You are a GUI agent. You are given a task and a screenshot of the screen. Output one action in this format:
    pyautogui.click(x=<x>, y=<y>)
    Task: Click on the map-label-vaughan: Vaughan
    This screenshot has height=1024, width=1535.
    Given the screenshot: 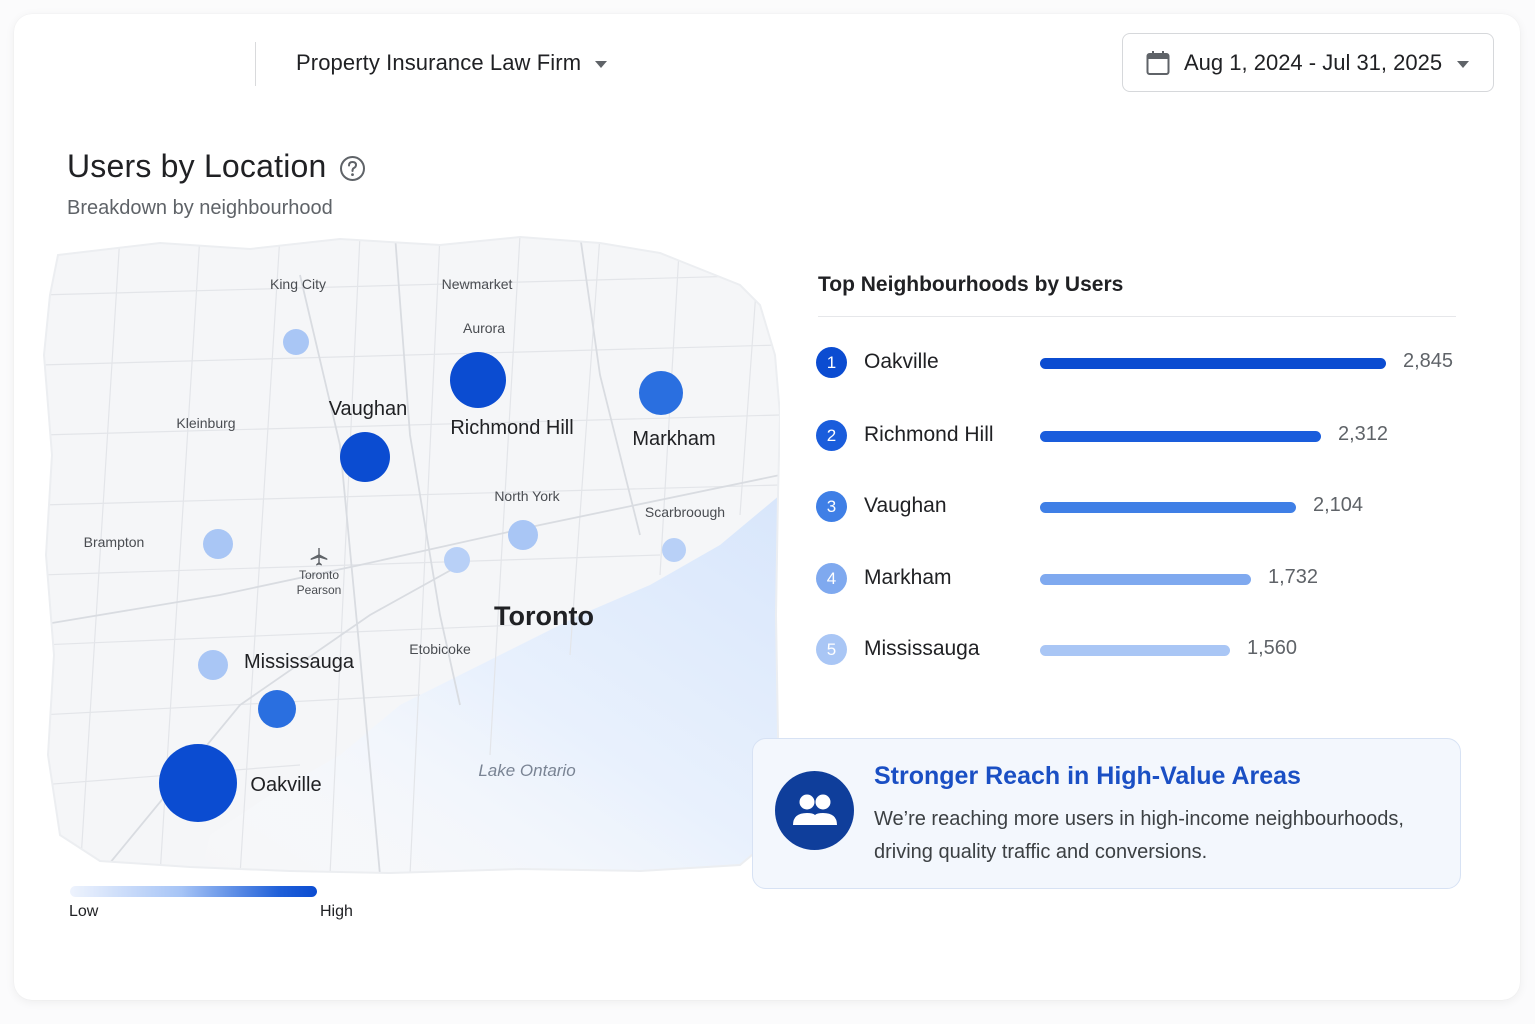 What is the action you would take?
    pyautogui.click(x=368, y=409)
    